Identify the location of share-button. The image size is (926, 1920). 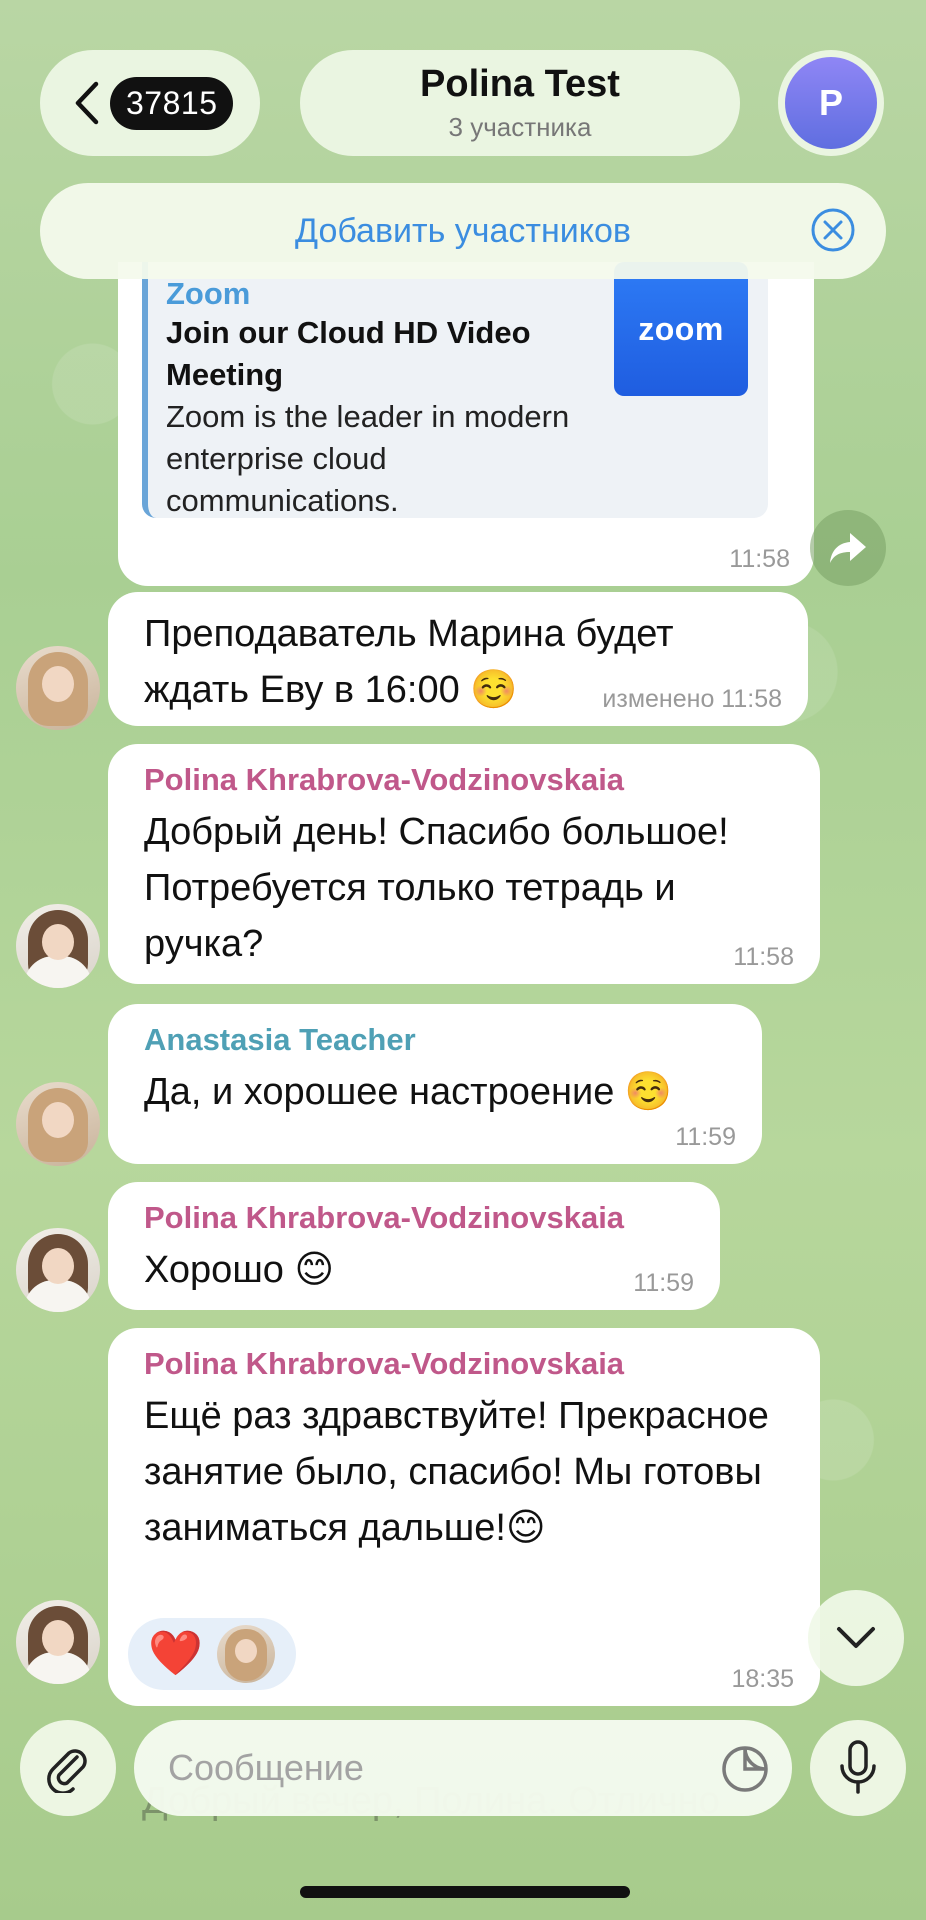
(848, 548).